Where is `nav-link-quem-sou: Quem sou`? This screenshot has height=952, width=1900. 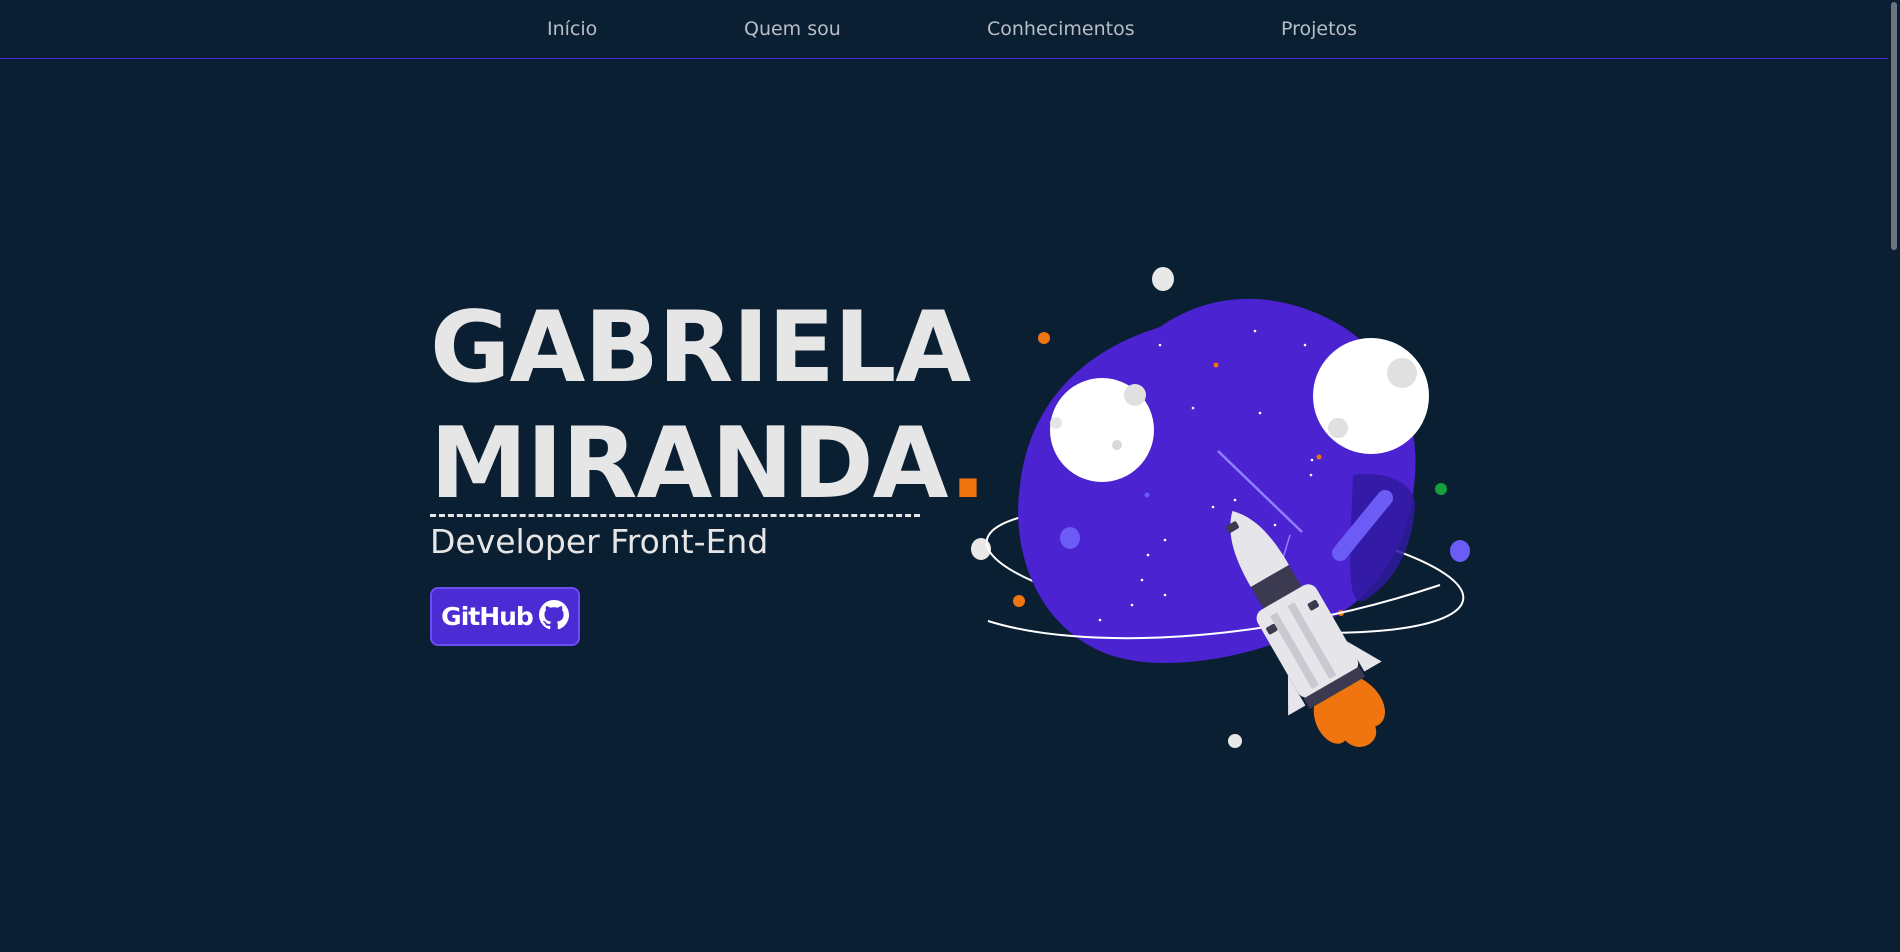 nav-link-quem-sou: Quem sou is located at coordinates (792, 29).